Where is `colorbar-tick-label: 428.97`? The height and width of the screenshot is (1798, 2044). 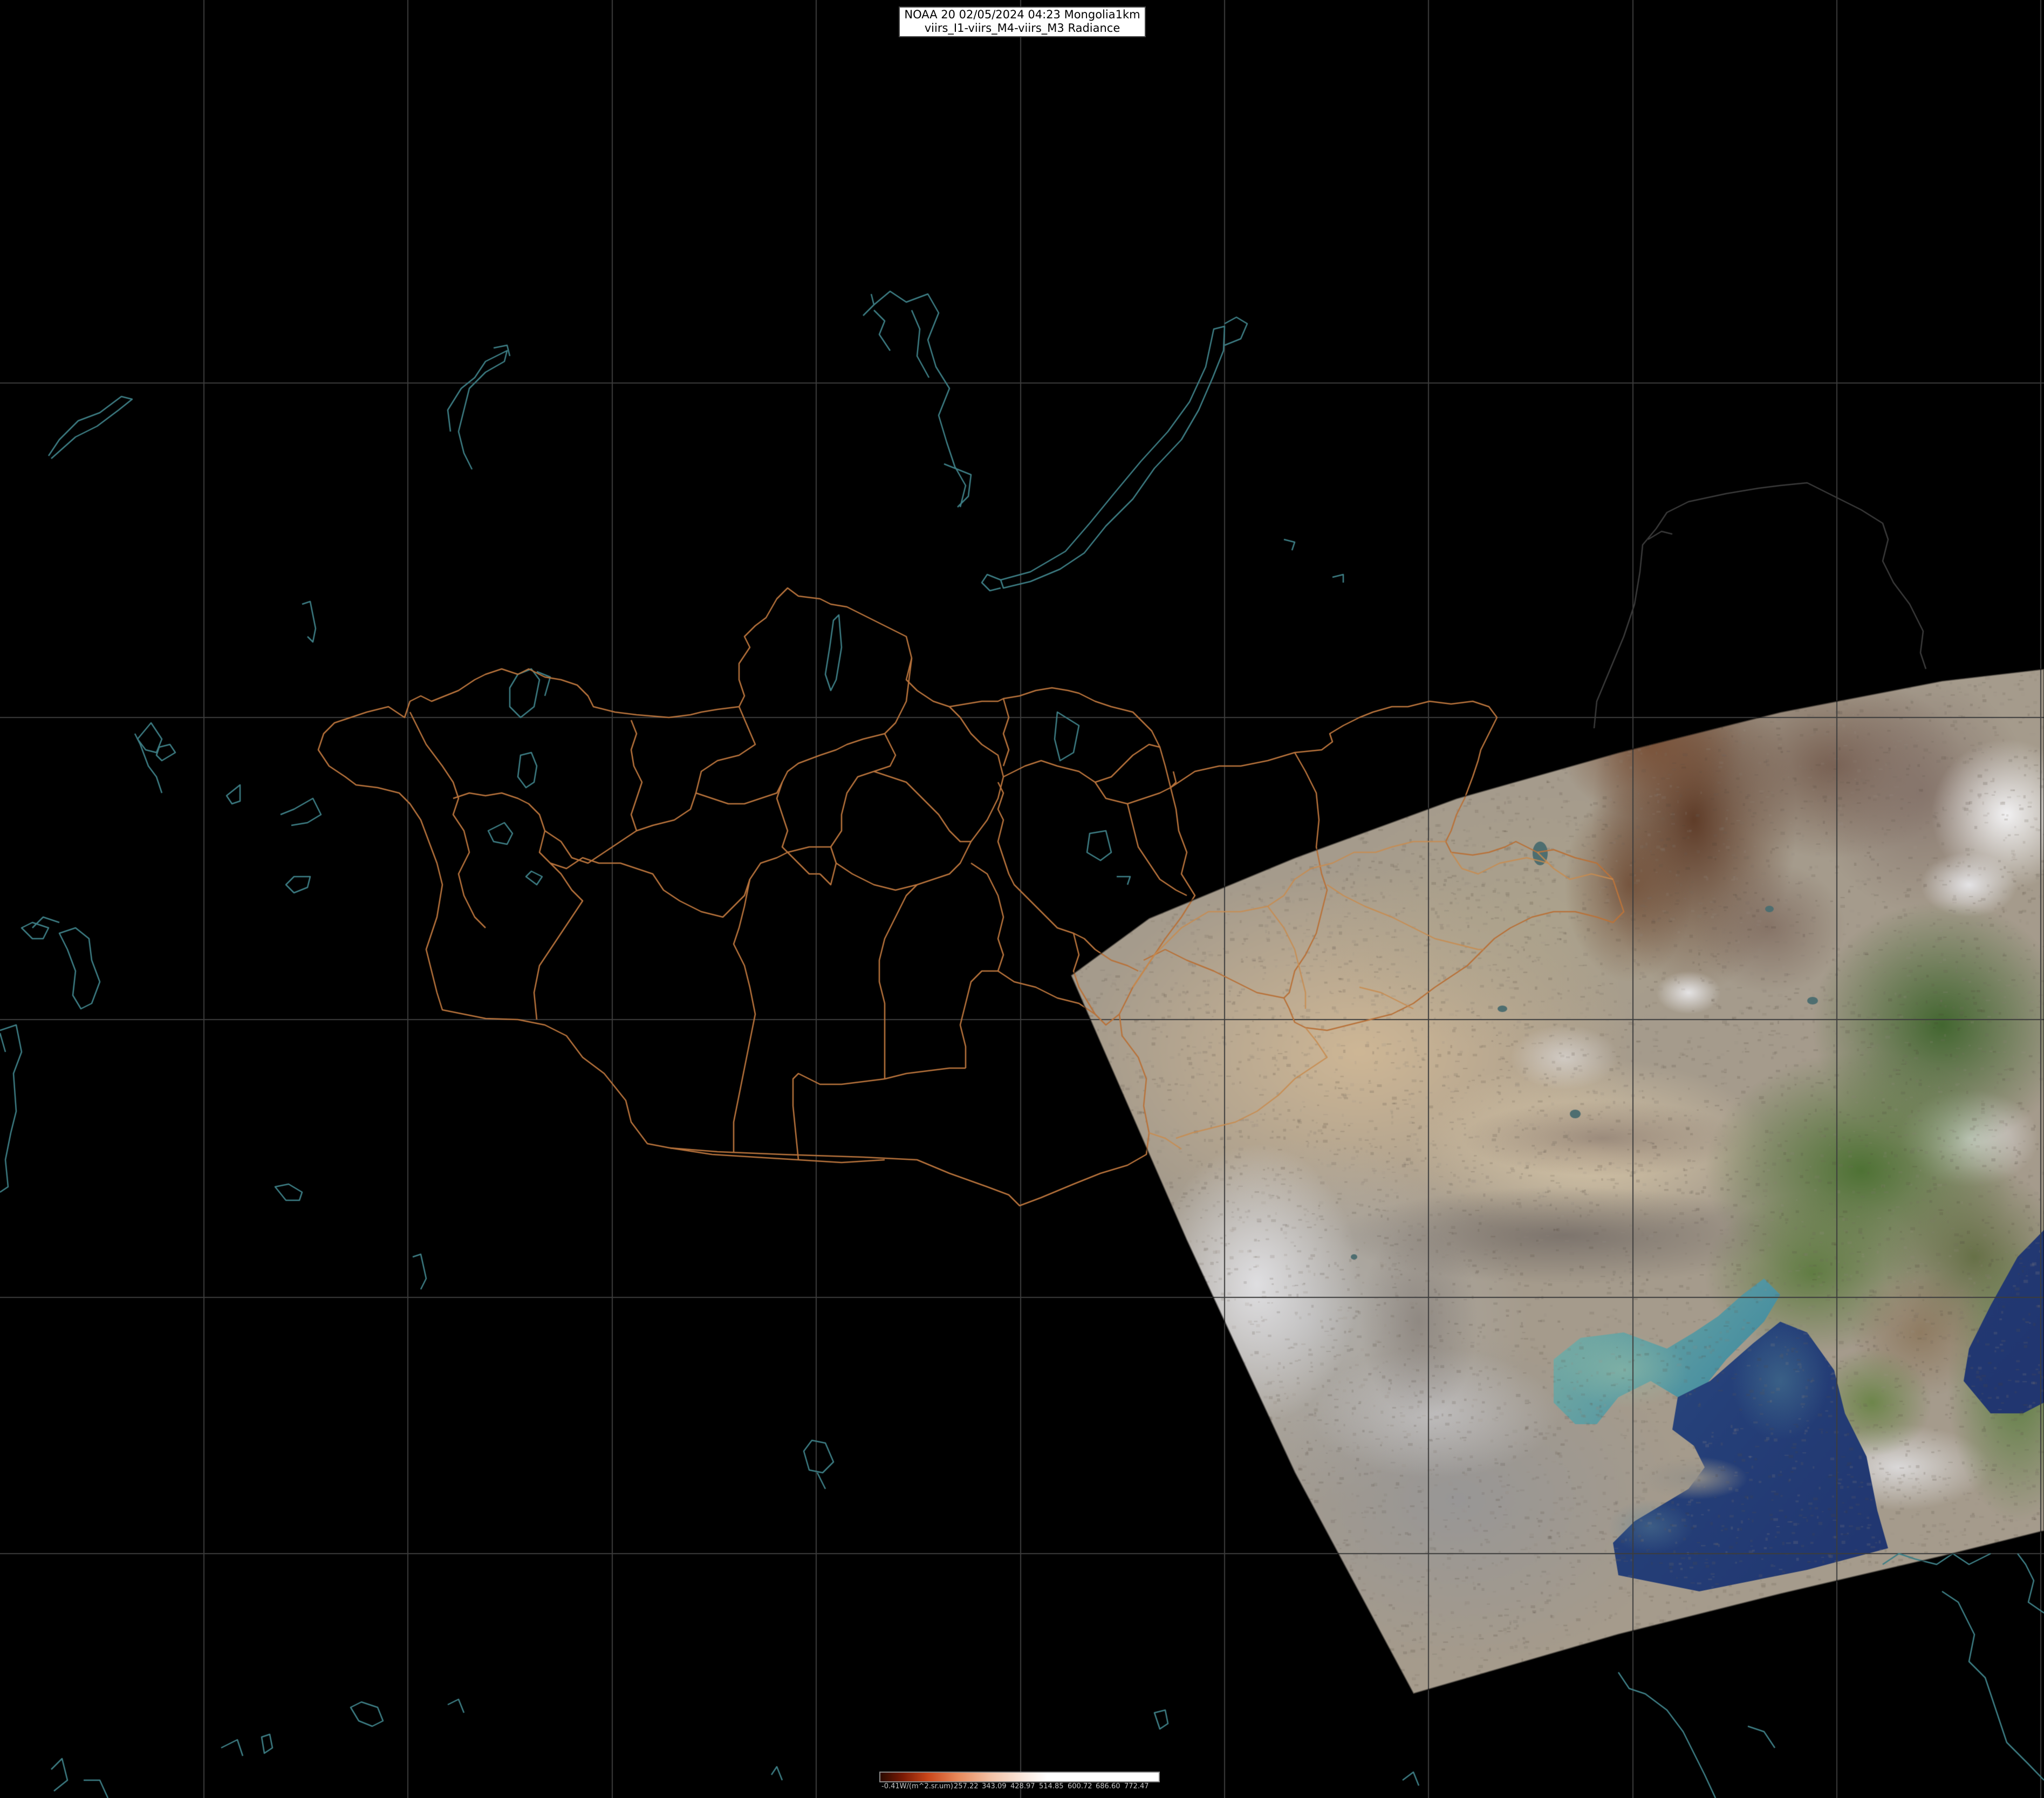 colorbar-tick-label: 428.97 is located at coordinates (1022, 1786).